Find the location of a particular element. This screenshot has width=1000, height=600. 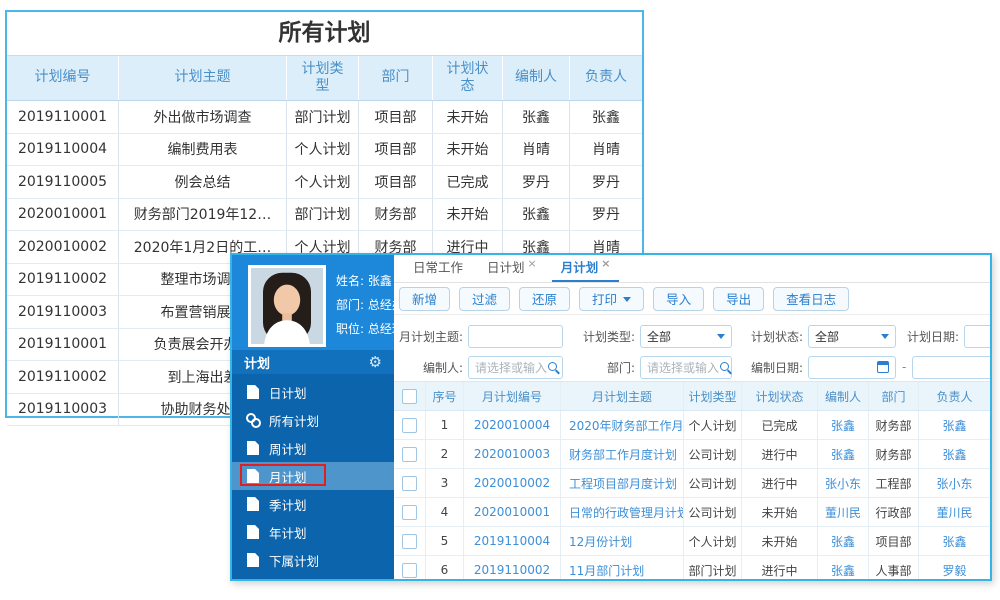

tab: 月计划 × is located at coordinates (585, 268).